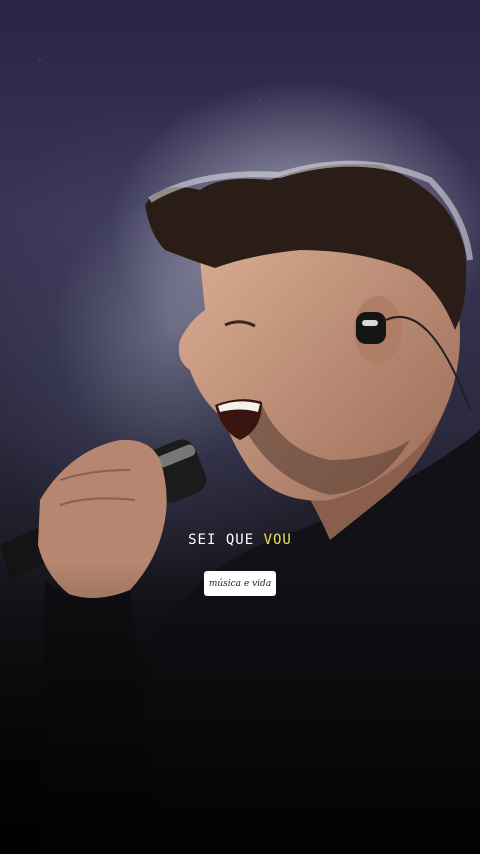 The height and width of the screenshot is (854, 480). What do you see at coordinates (277, 540) in the screenshot?
I see `lyric-highlight: VOU` at bounding box center [277, 540].